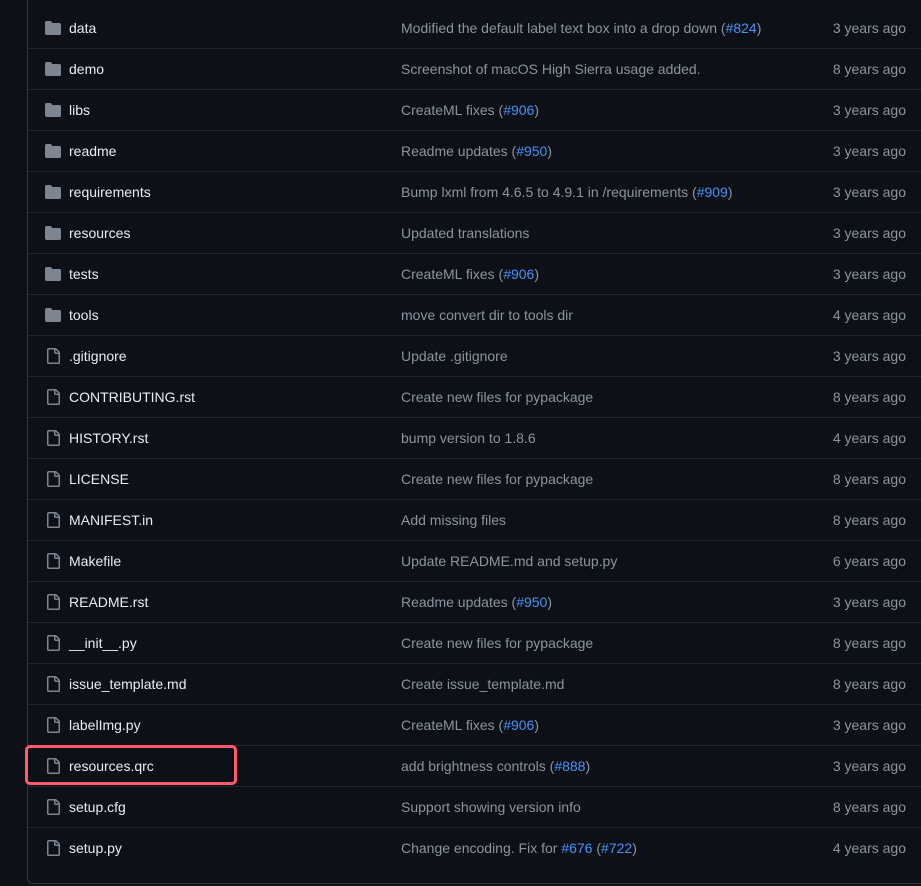  I want to click on commit-message: bump version to 1.8.6, so click(468, 438).